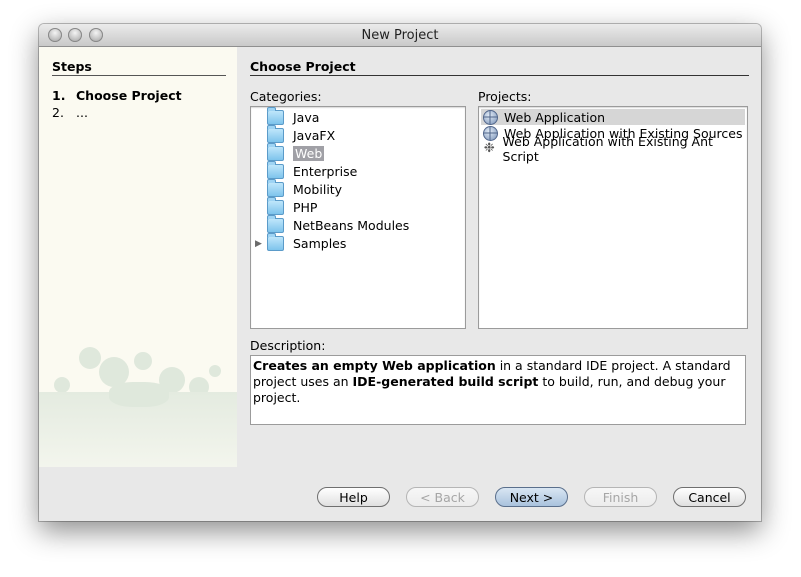 This screenshot has width=801, height=577. Describe the element at coordinates (555, 117) in the screenshot. I see `project-label: Web Application` at that location.